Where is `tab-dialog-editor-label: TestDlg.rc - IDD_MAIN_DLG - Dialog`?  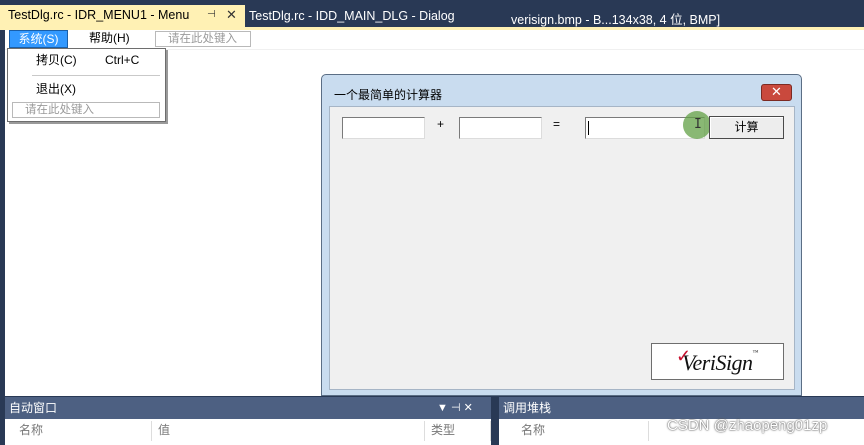 tab-dialog-editor-label: TestDlg.rc - IDD_MAIN_DLG - Dialog is located at coordinates (352, 16).